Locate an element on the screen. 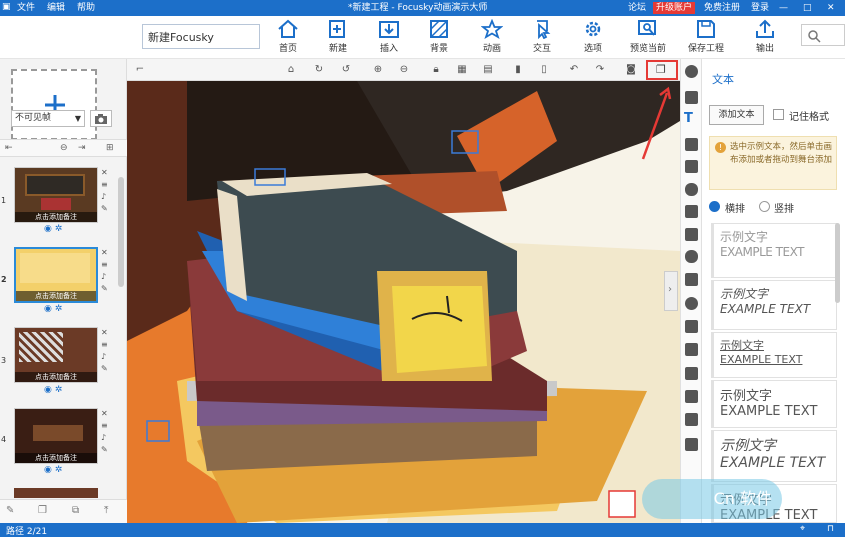 The height and width of the screenshot is (537, 845). video-category-icon is located at coordinates (691, 144).